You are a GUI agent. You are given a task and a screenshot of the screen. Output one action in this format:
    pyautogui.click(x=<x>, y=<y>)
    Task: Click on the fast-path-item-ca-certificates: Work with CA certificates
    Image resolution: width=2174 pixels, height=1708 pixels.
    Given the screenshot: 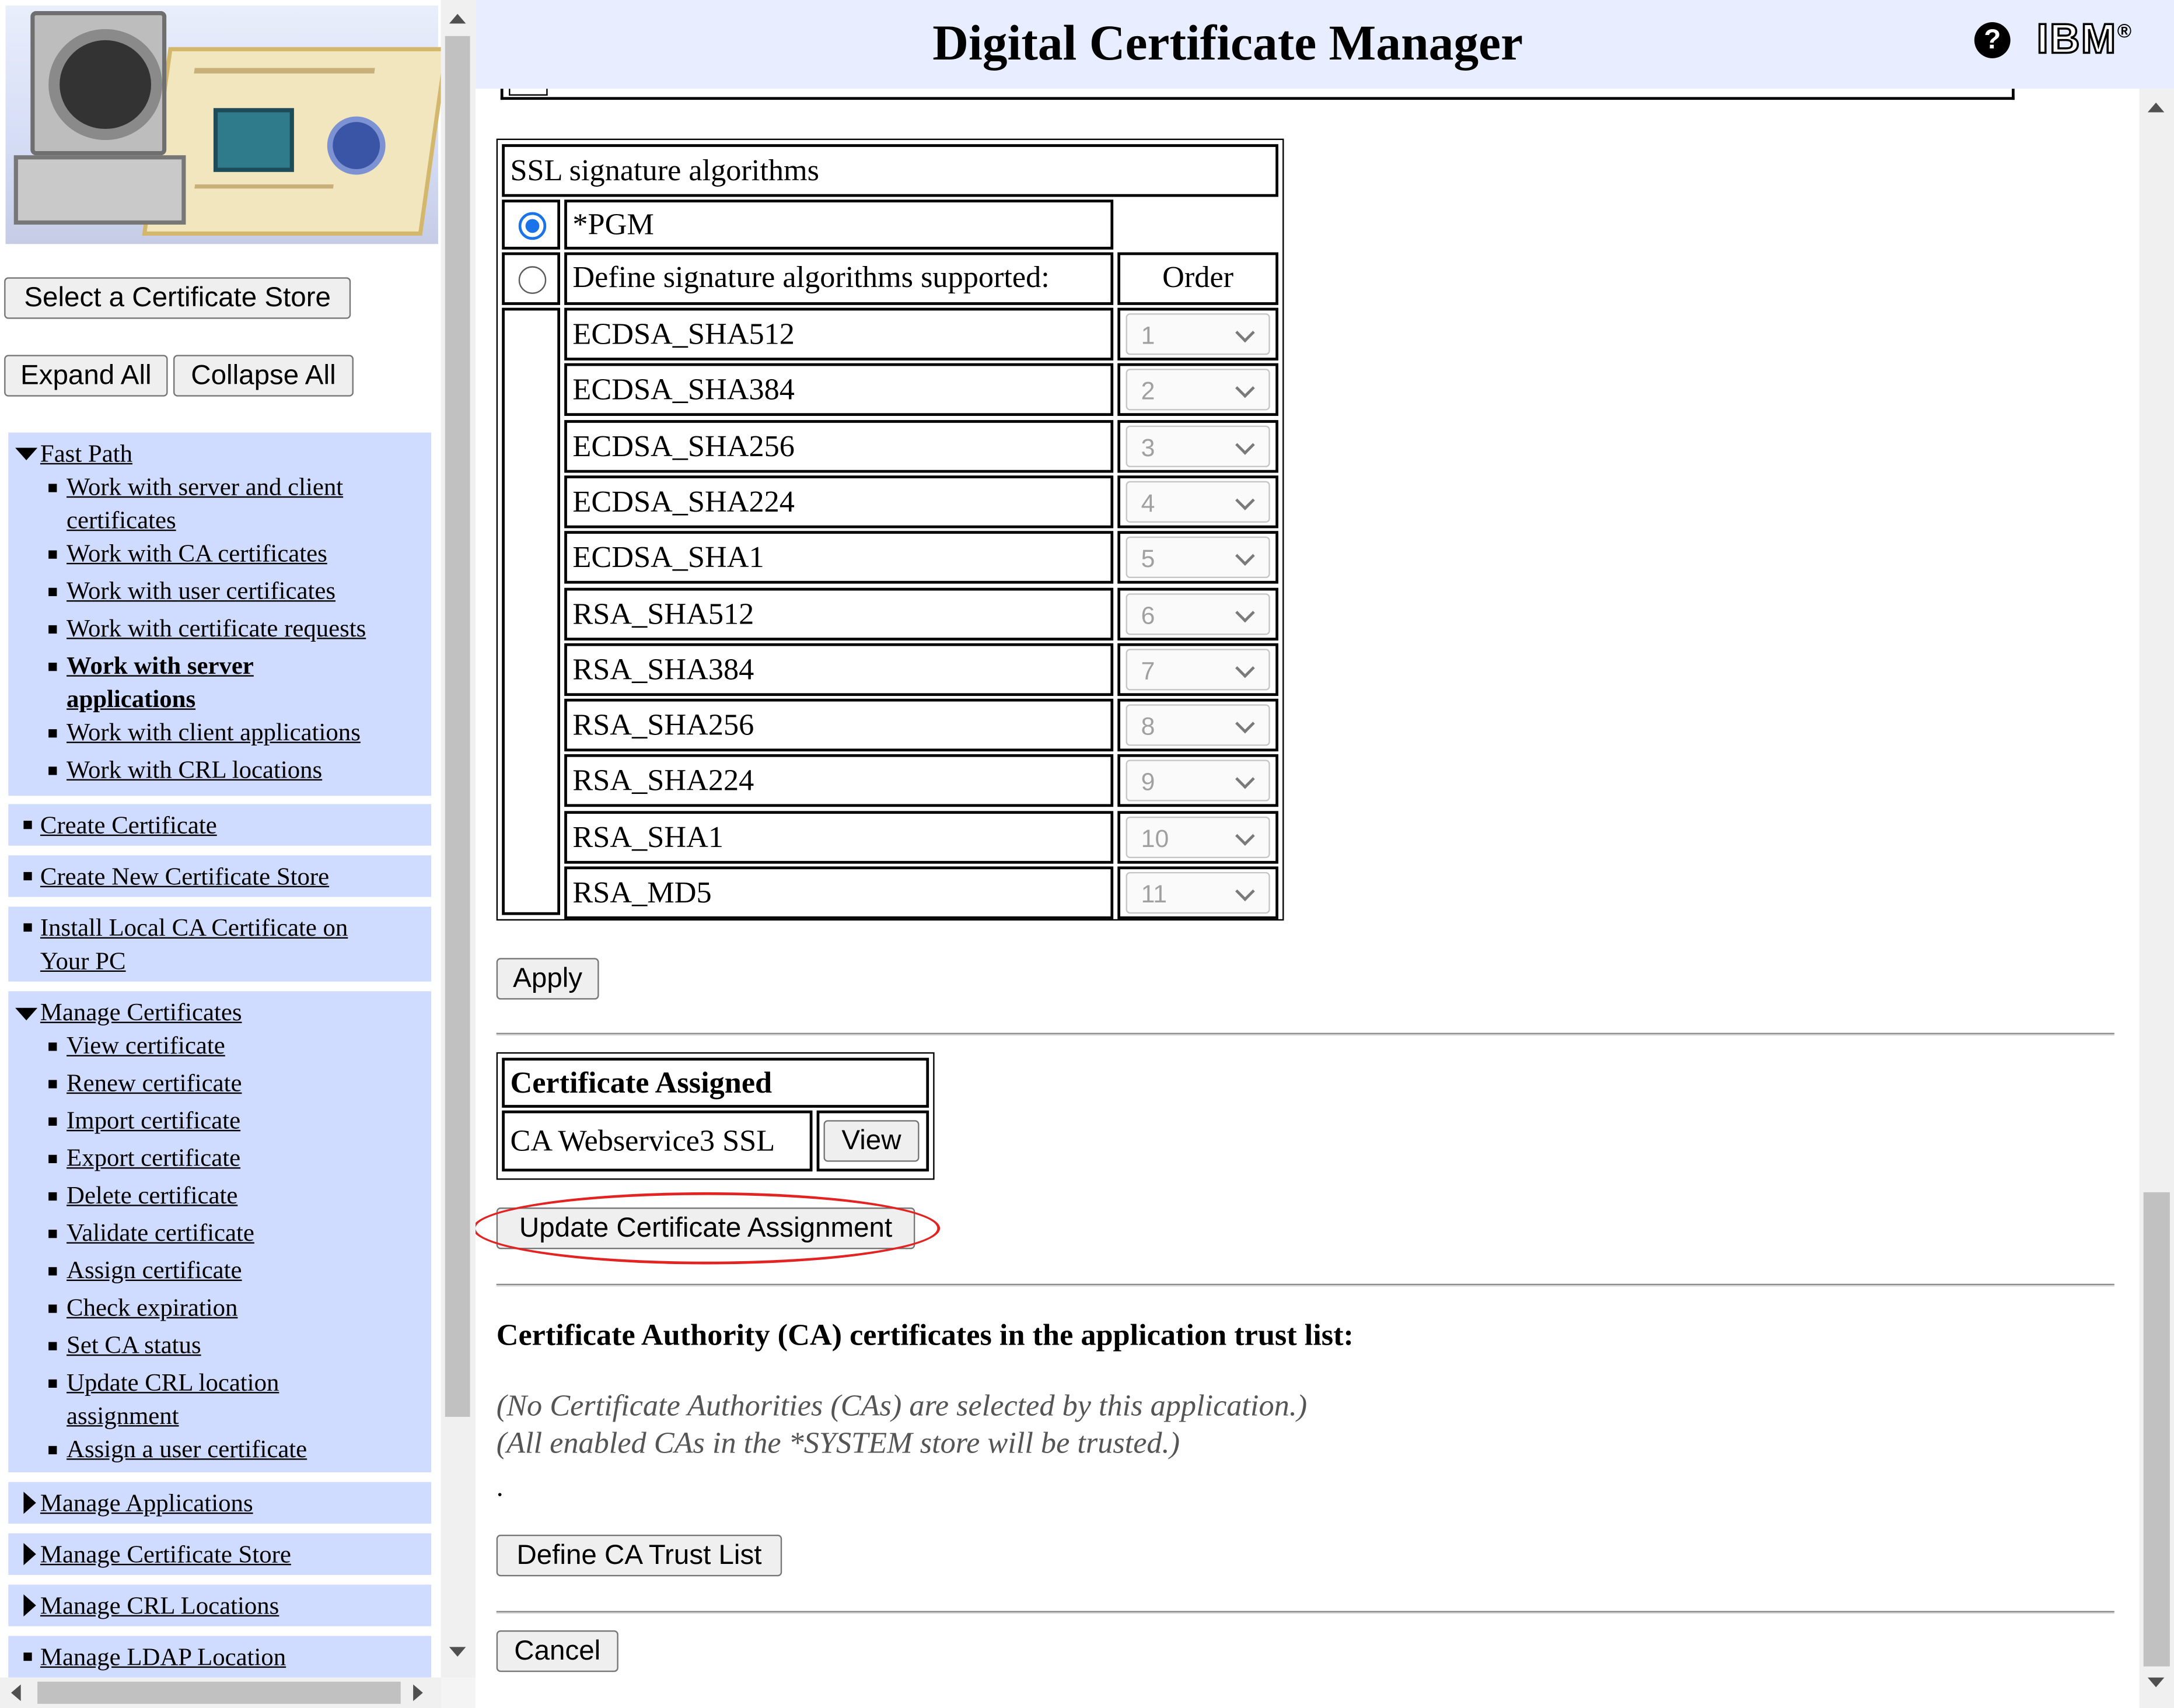 What is the action you would take?
    pyautogui.click(x=188, y=553)
    